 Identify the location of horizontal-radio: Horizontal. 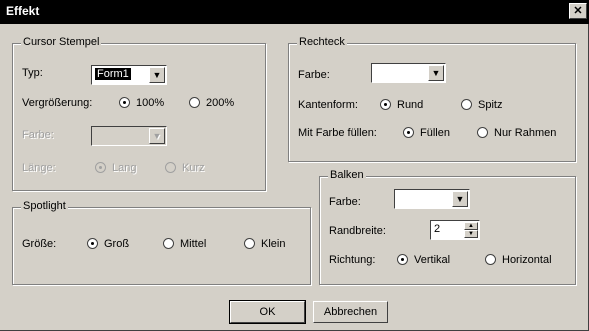
(518, 260).